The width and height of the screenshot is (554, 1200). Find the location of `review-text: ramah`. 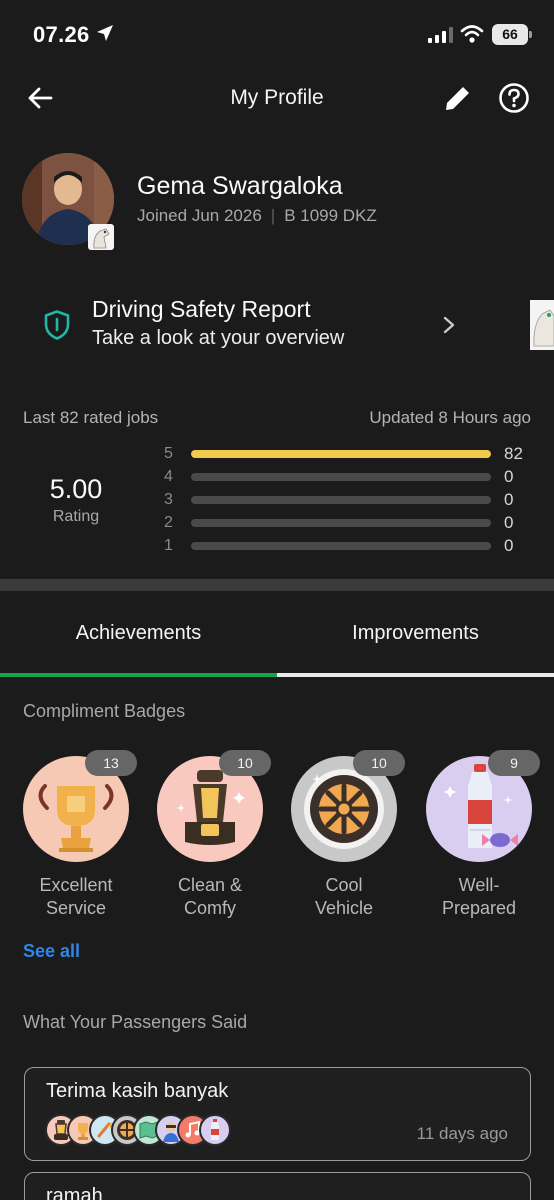

review-text: ramah is located at coordinates (74, 1192).